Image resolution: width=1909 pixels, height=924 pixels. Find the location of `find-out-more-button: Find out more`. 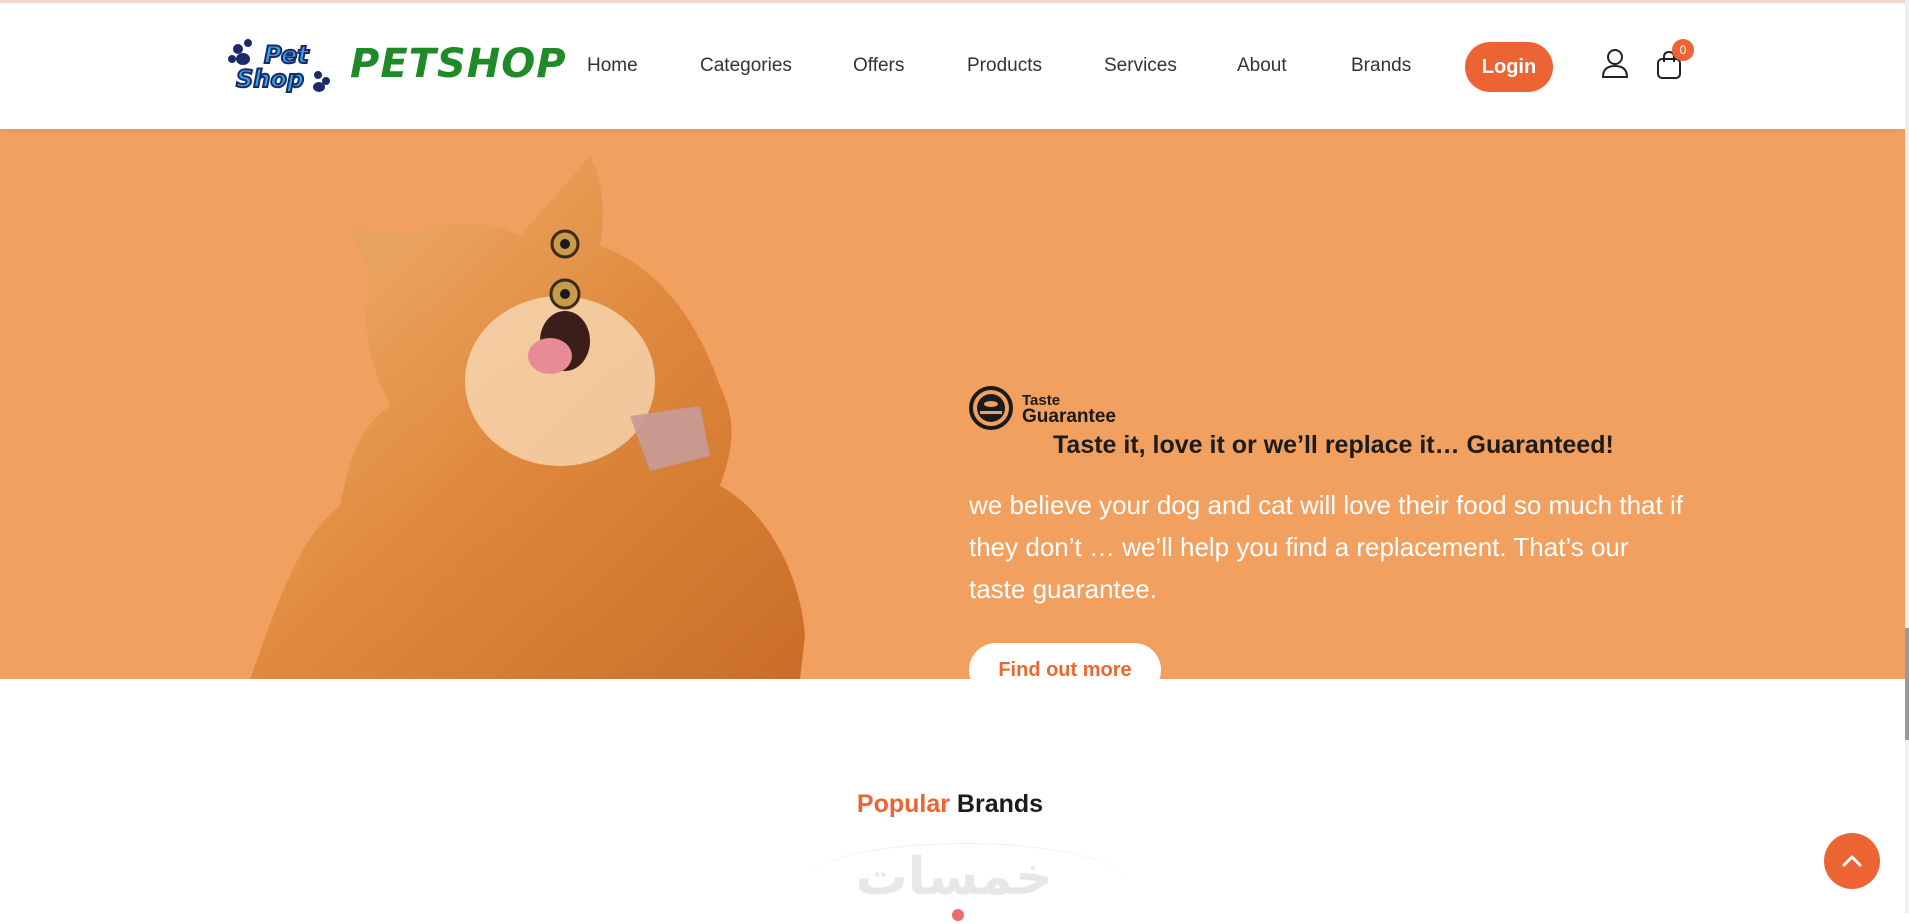

find-out-more-button: Find out more is located at coordinates (1065, 661).